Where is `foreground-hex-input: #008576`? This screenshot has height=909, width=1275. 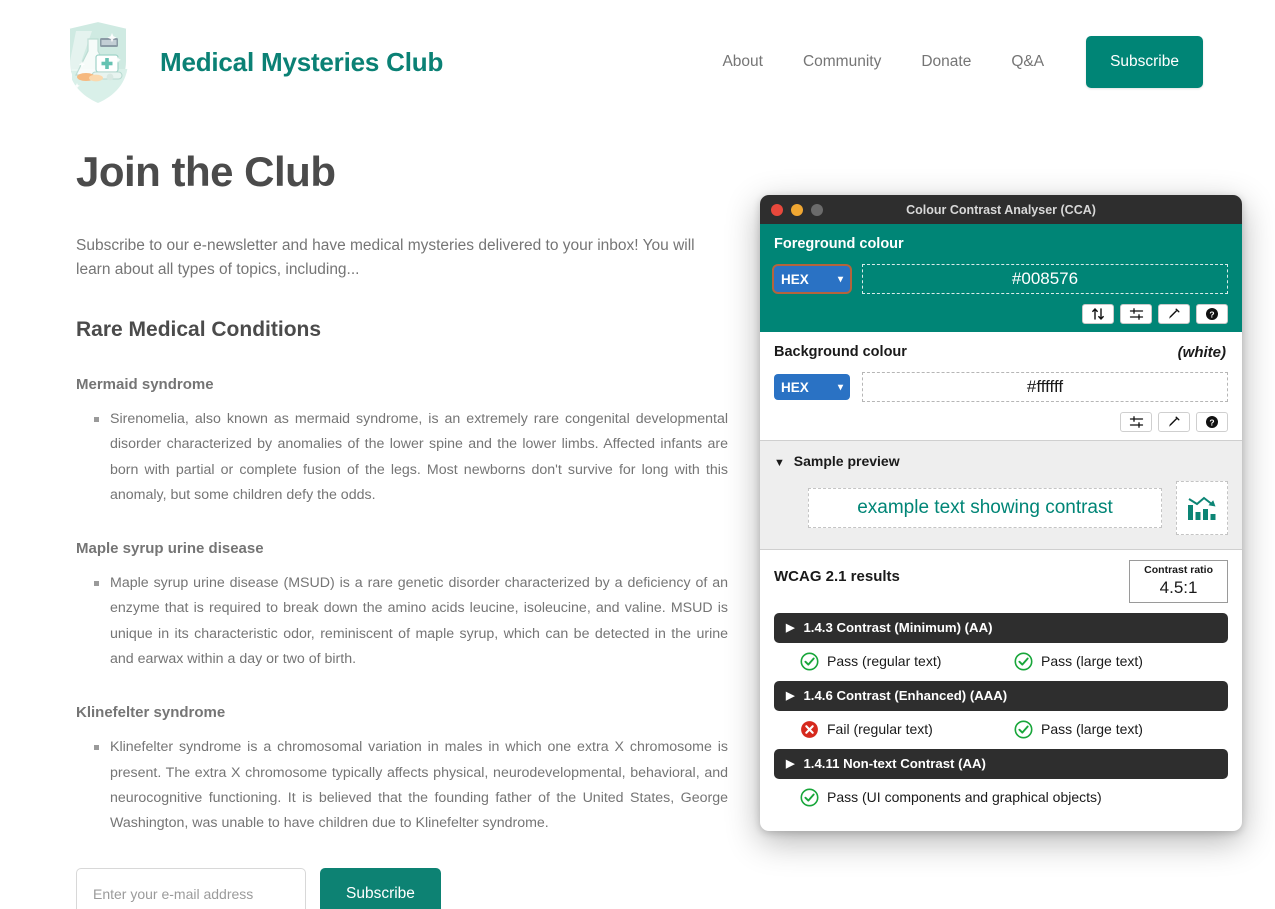
foreground-hex-input: #008576 is located at coordinates (1045, 279).